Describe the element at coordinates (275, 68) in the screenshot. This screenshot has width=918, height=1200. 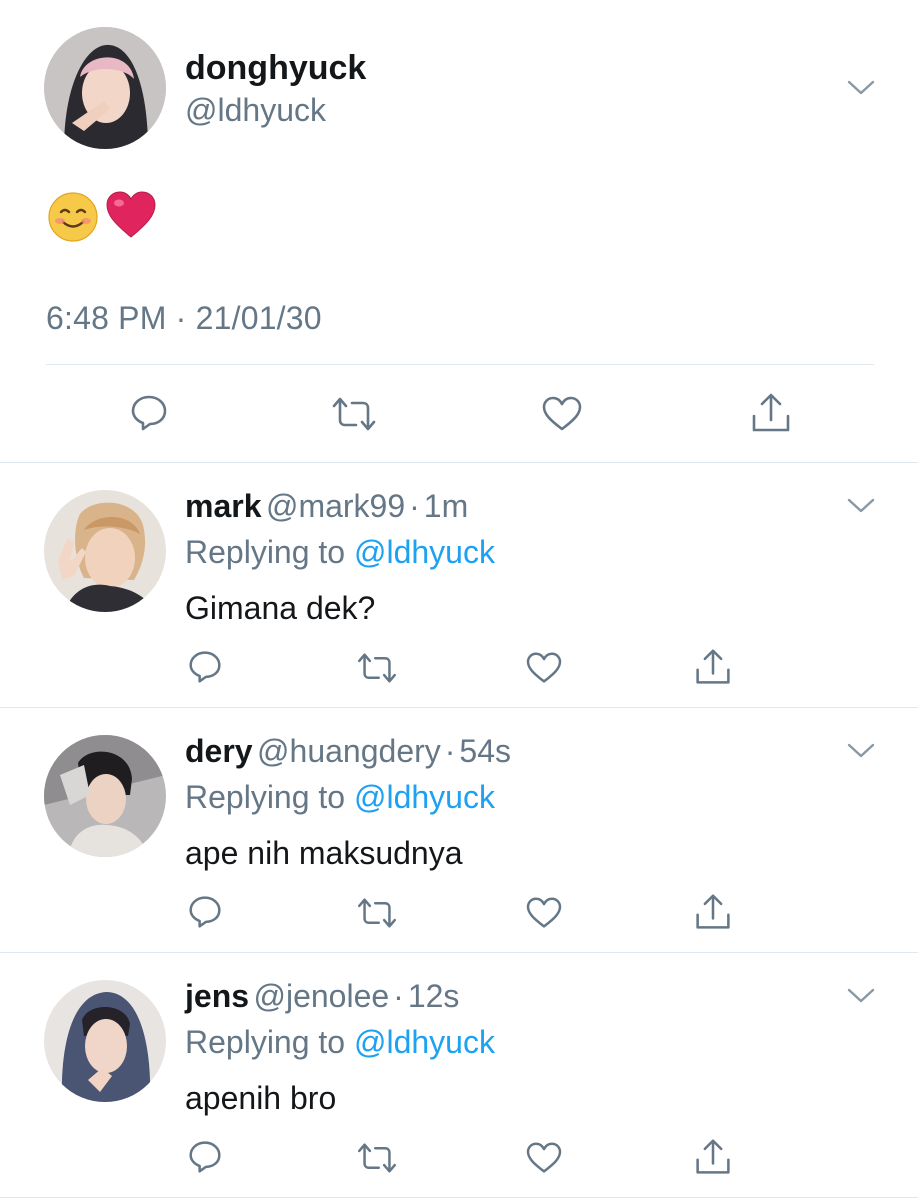
I see `display-name: donghyuck` at that location.